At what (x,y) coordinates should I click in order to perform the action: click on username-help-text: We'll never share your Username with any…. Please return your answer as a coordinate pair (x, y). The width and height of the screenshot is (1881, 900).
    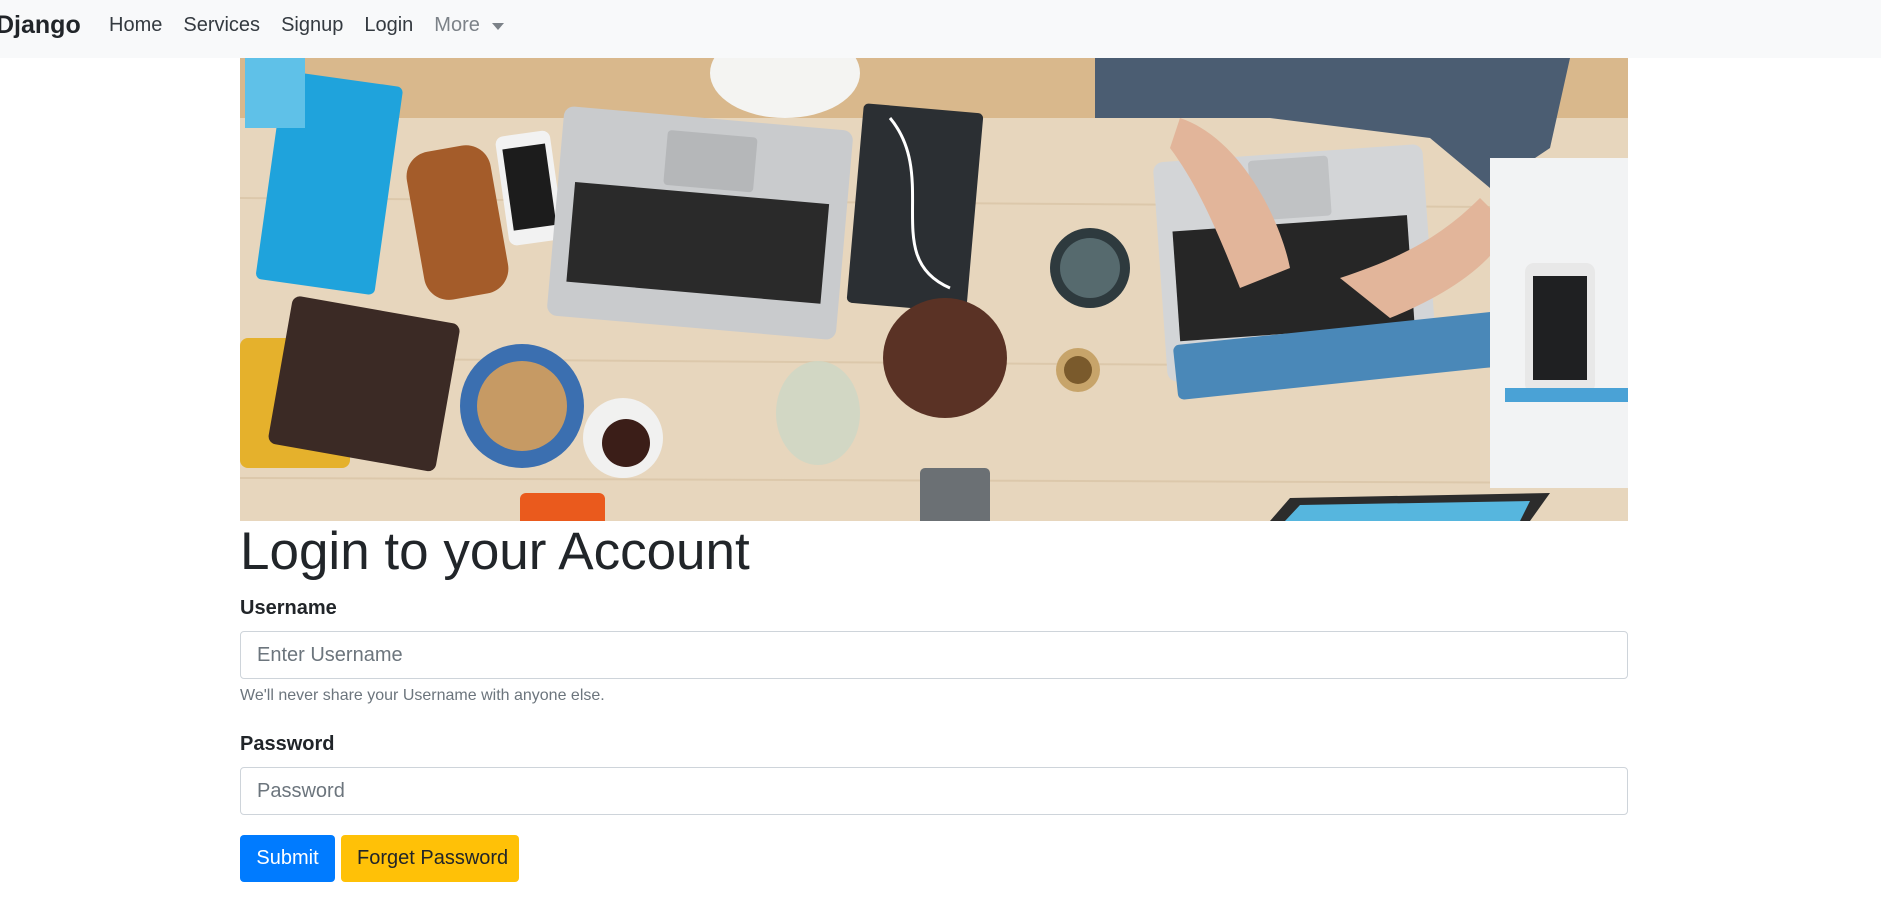
    Looking at the image, I should click on (422, 695).